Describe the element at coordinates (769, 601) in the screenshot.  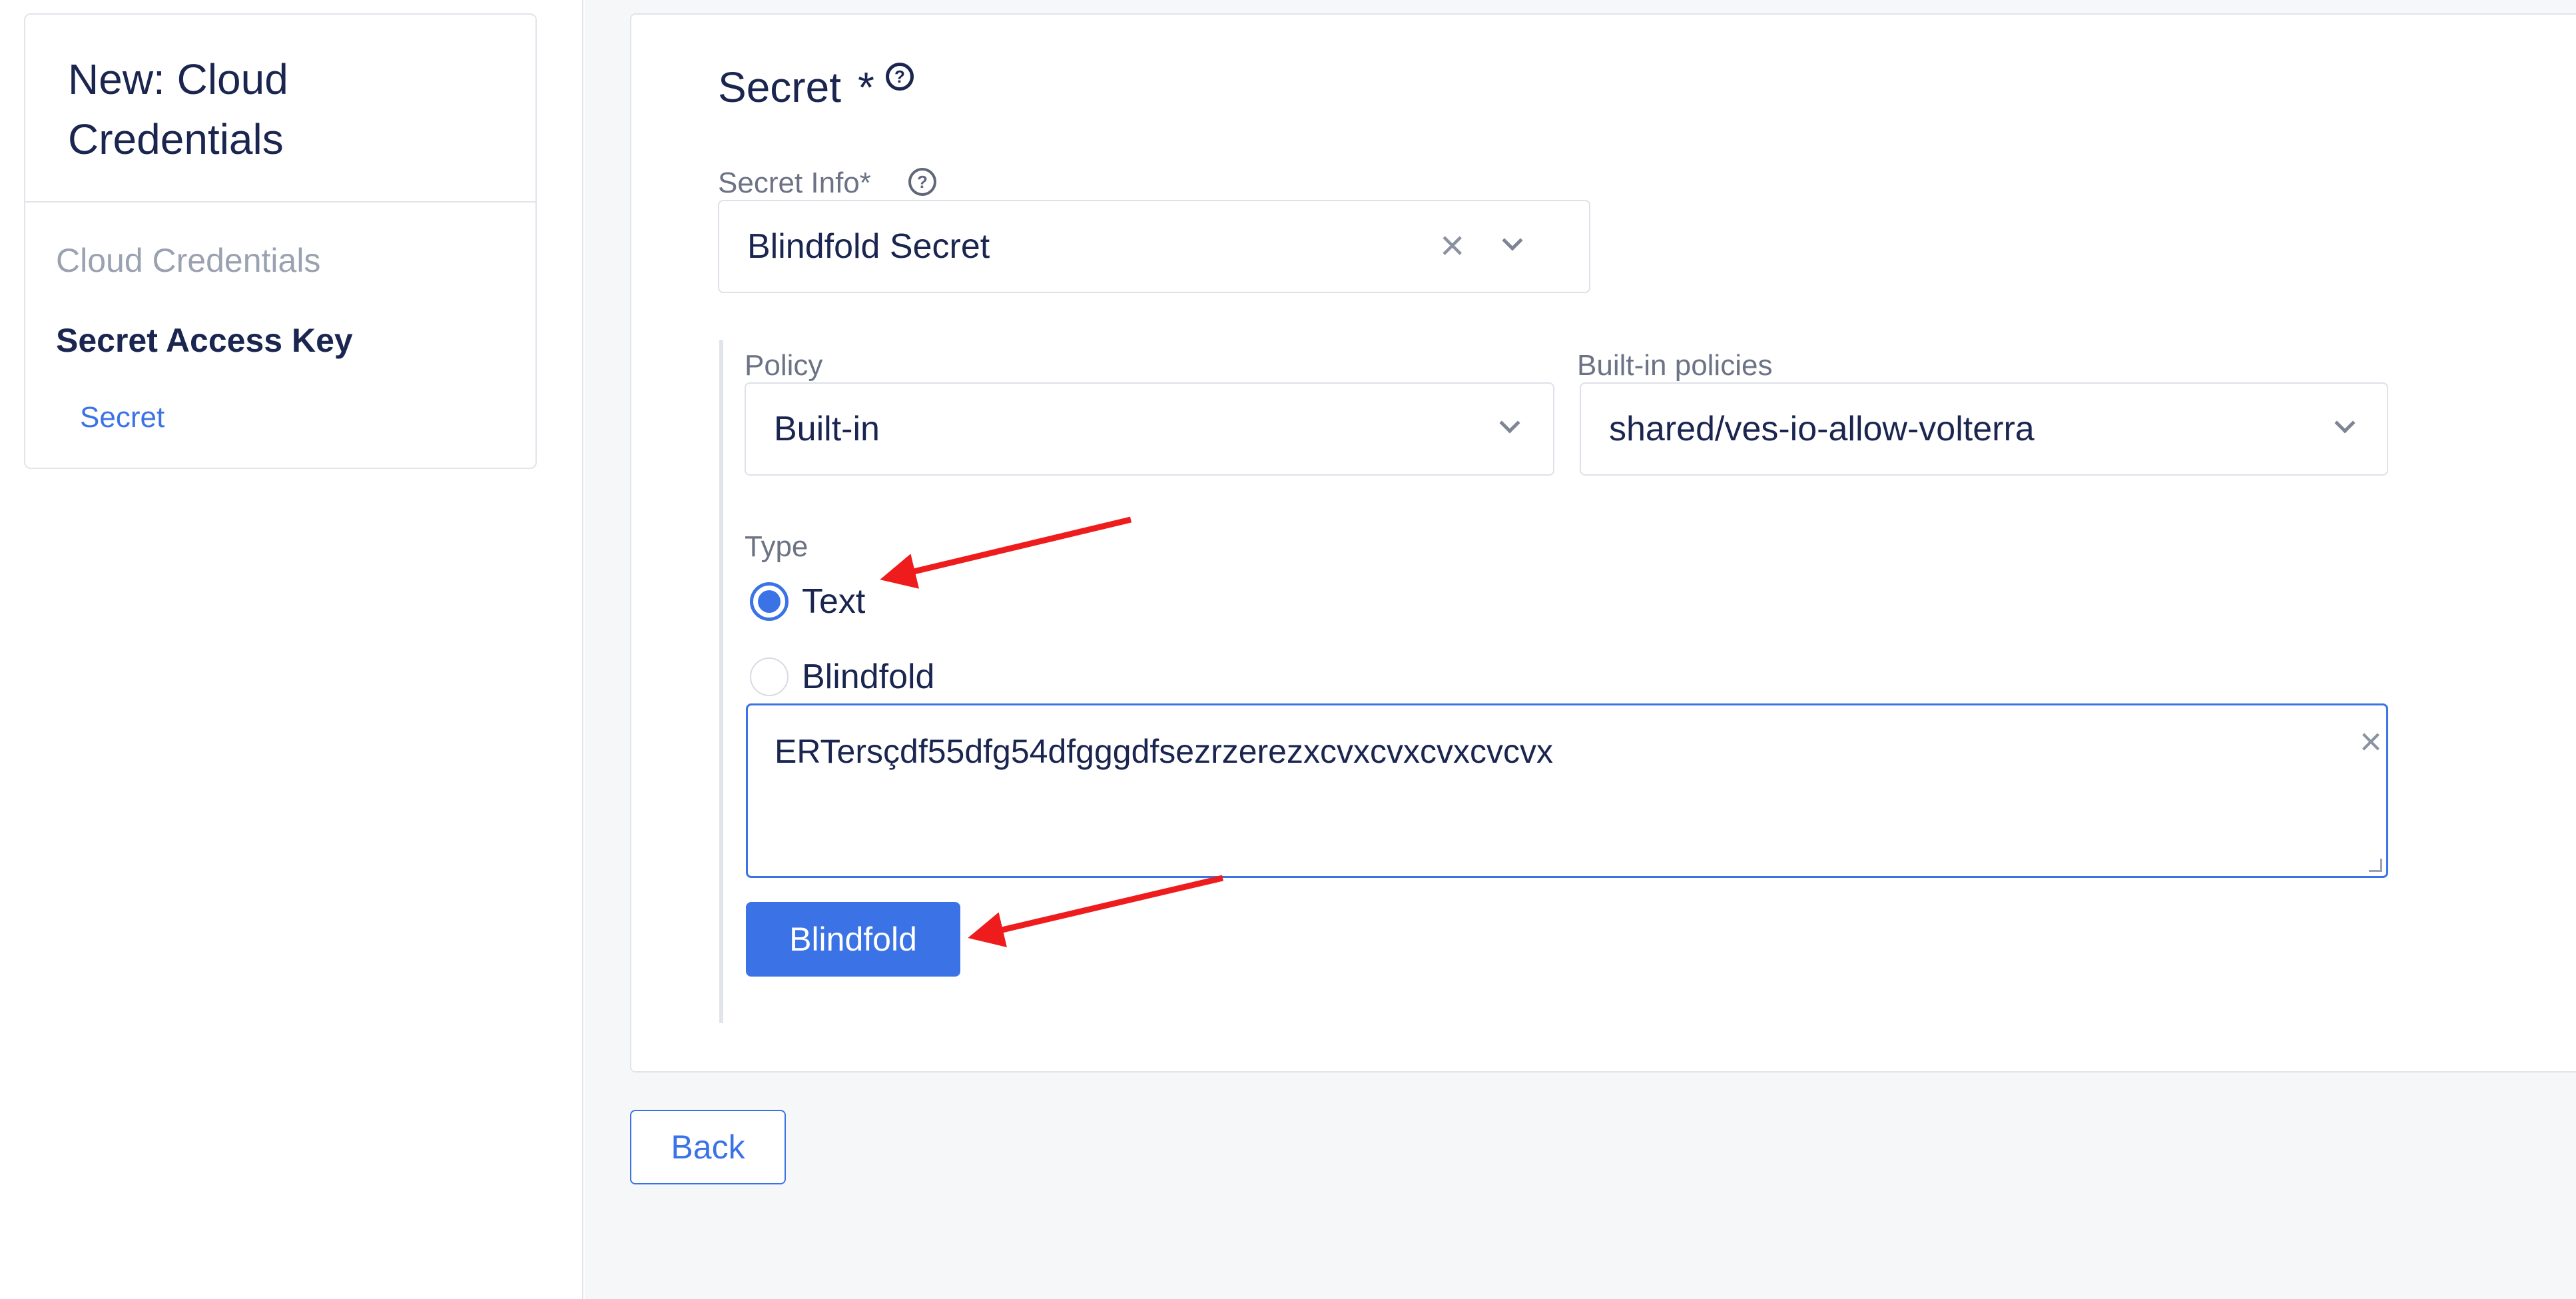
I see `radio-button-checked` at that location.